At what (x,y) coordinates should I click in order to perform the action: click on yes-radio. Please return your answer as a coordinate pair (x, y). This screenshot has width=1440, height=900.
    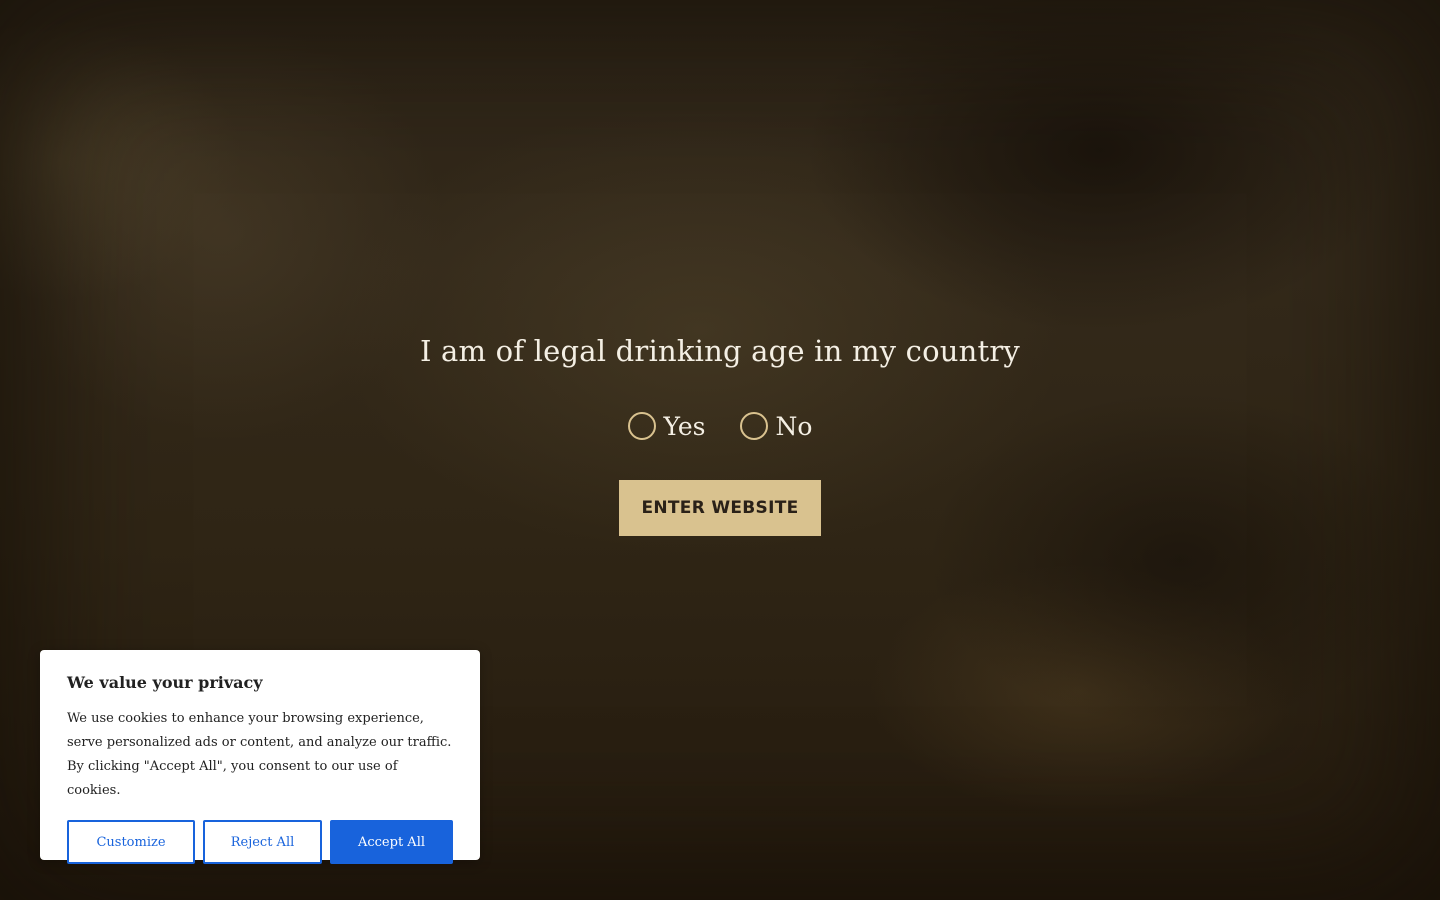
    Looking at the image, I should click on (641, 426).